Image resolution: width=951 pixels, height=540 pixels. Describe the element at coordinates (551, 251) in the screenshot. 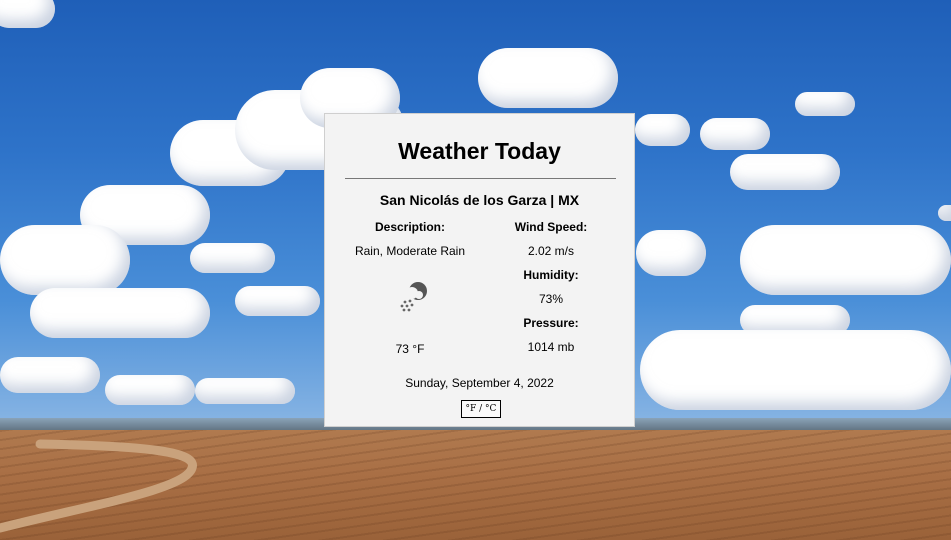

I see `wind-speed-value: 2.02 m/s` at that location.